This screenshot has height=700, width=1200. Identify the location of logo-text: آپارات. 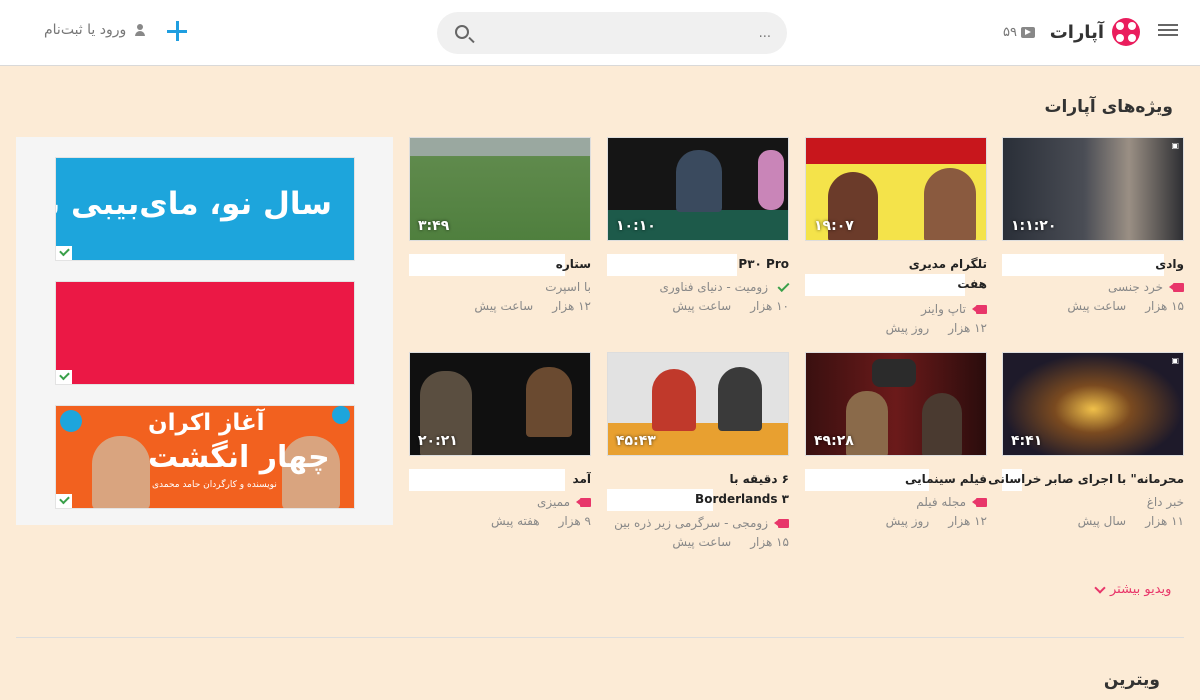
(1076, 32).